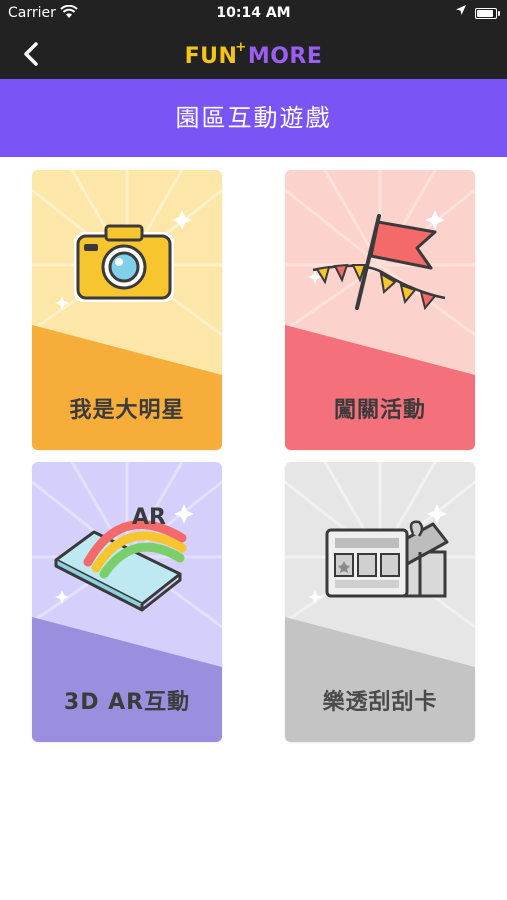 The width and height of the screenshot is (507, 900). I want to click on app-logo: FUN+MORE, so click(253, 54).